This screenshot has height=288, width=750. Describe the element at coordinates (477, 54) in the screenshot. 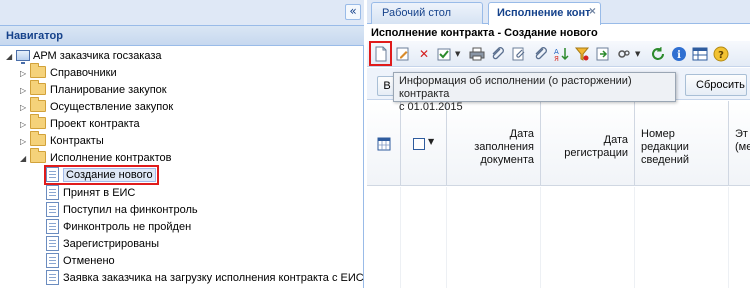

I see `print-icon` at that location.